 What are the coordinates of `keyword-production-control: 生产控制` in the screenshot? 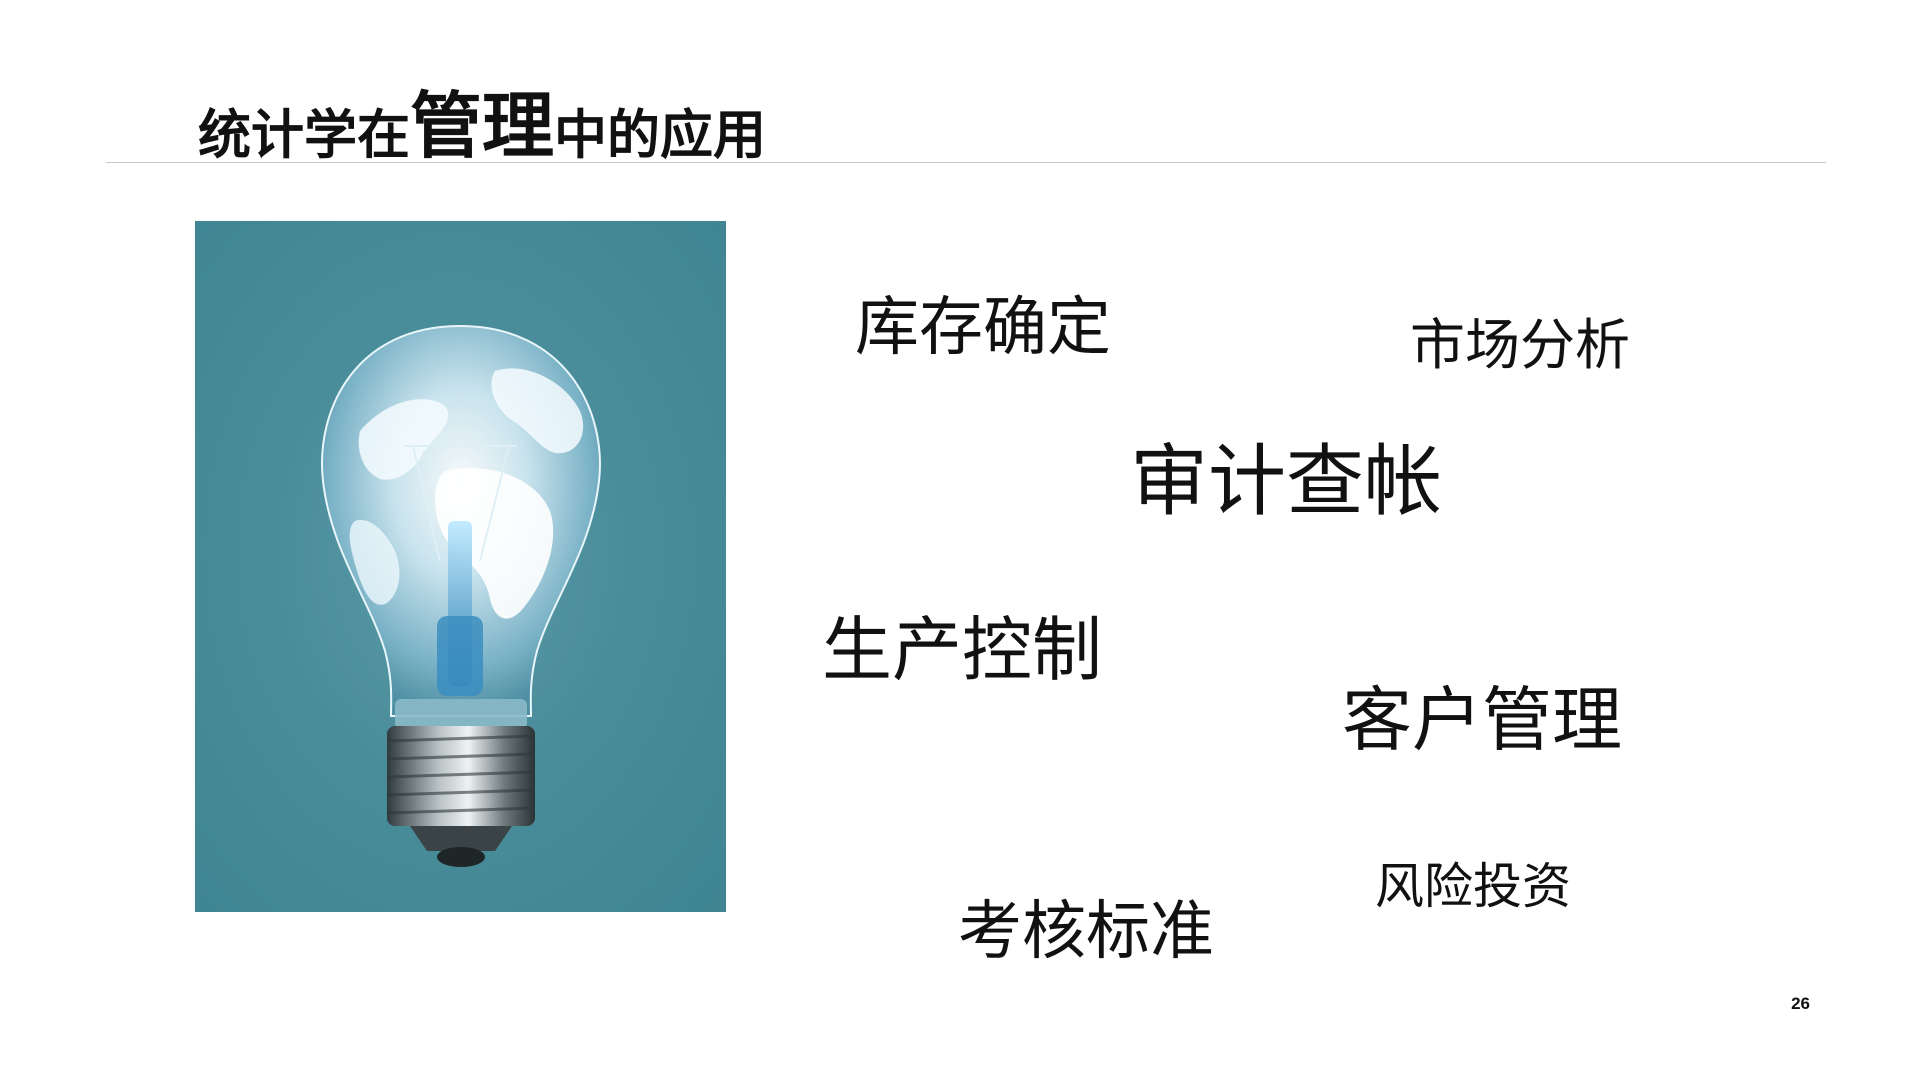 It's located at (962, 650).